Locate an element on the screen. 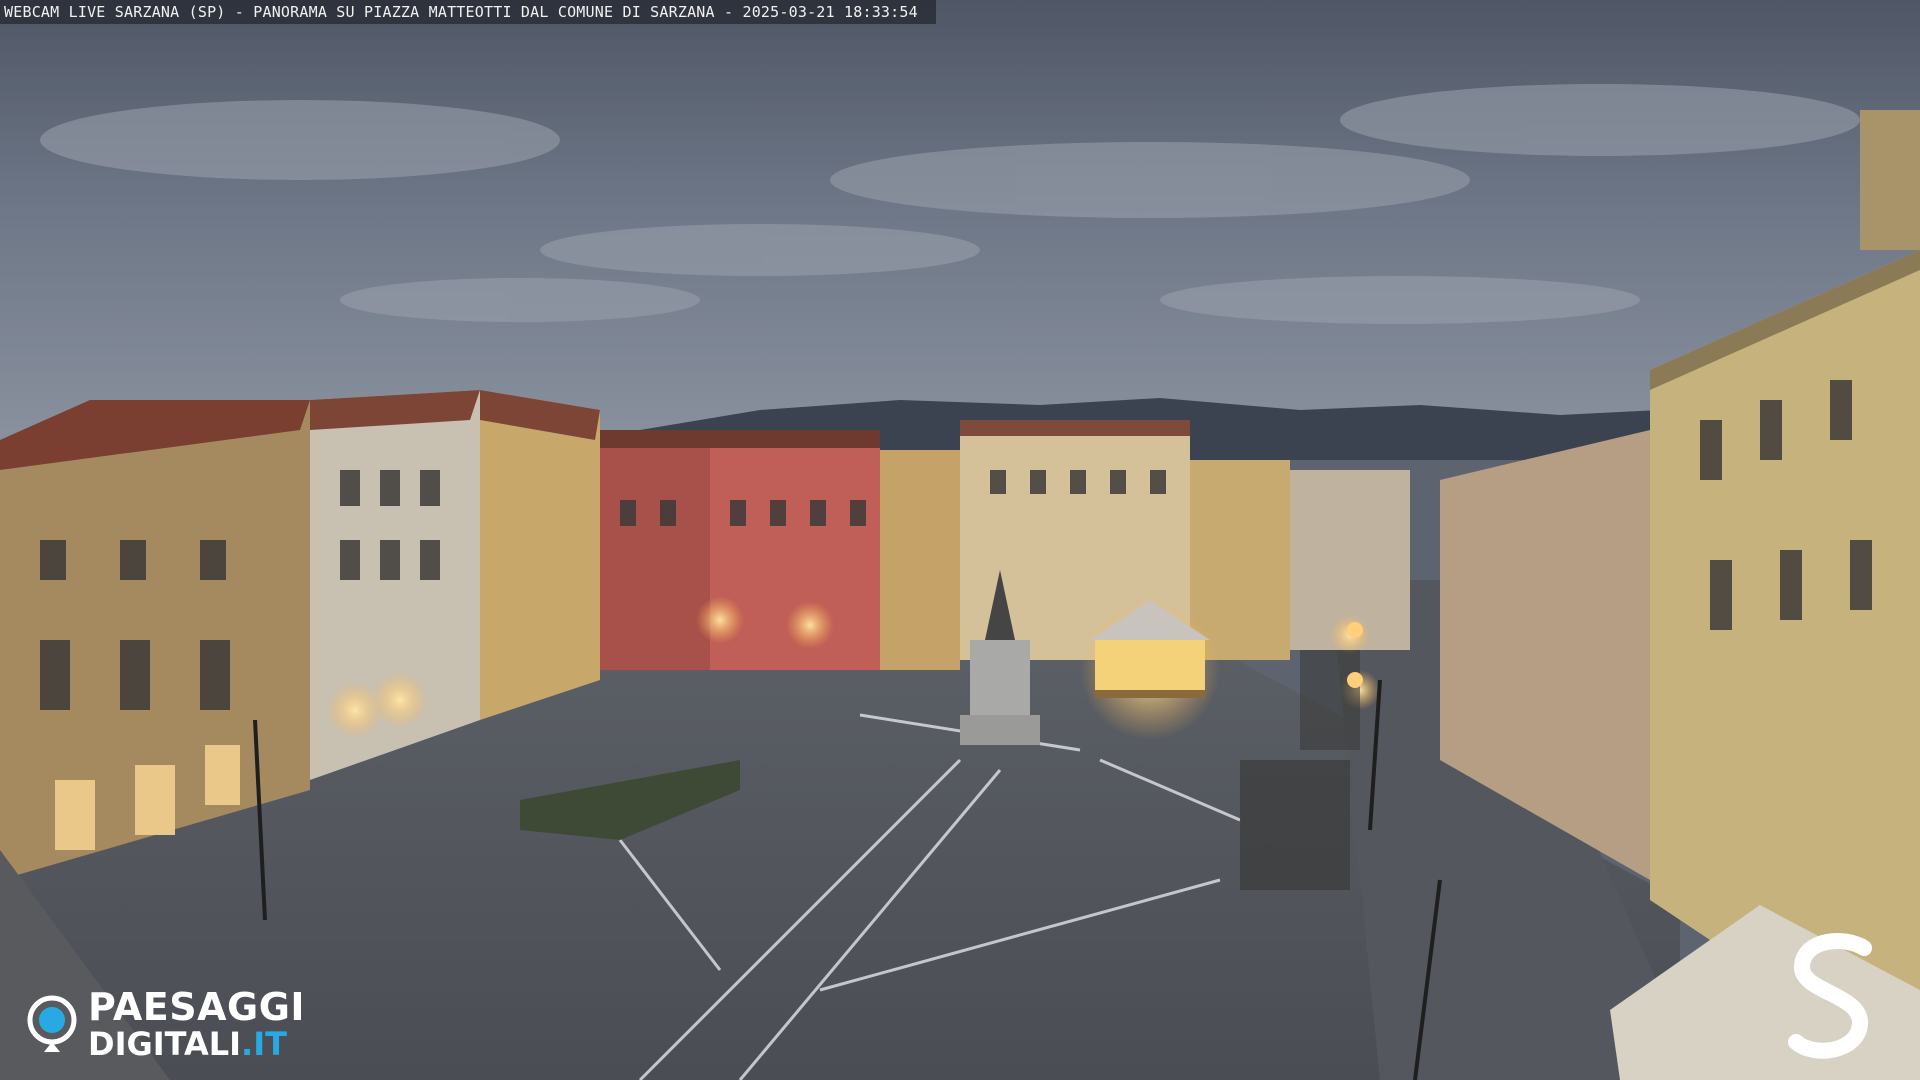 The width and height of the screenshot is (1920, 1080). logo-line2-accent: .IT is located at coordinates (264, 1044).